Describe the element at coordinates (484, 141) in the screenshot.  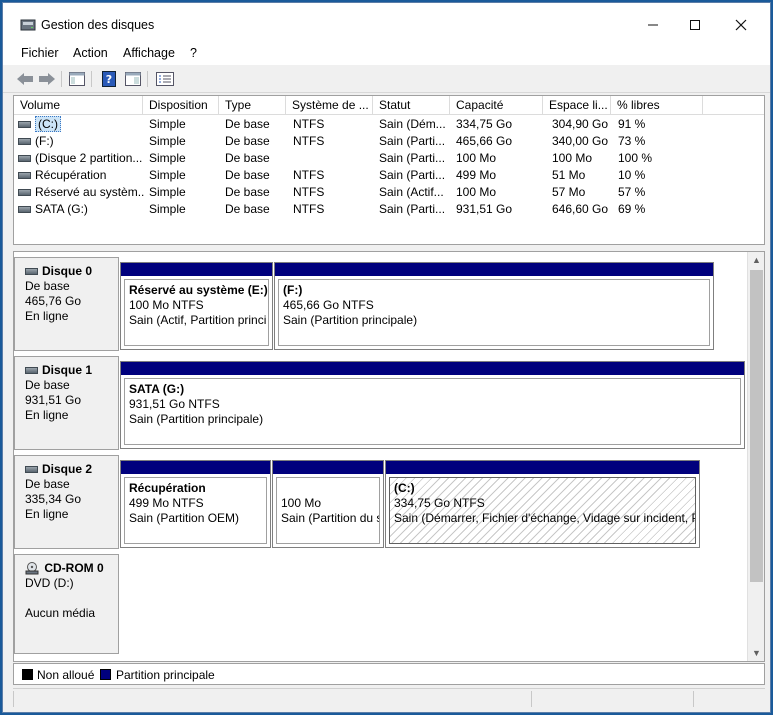
I see `volume-cell-capacite: 465,66 Go` at that location.